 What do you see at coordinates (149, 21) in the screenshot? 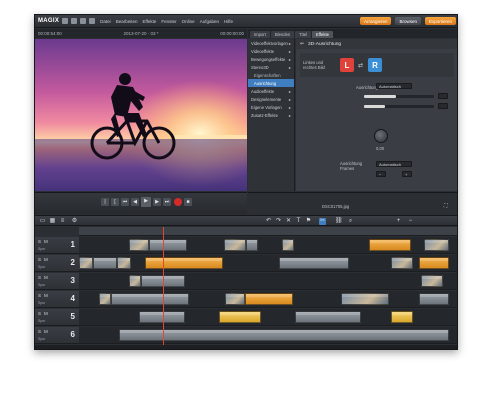
I see `menu-effects: Effekte` at bounding box center [149, 21].